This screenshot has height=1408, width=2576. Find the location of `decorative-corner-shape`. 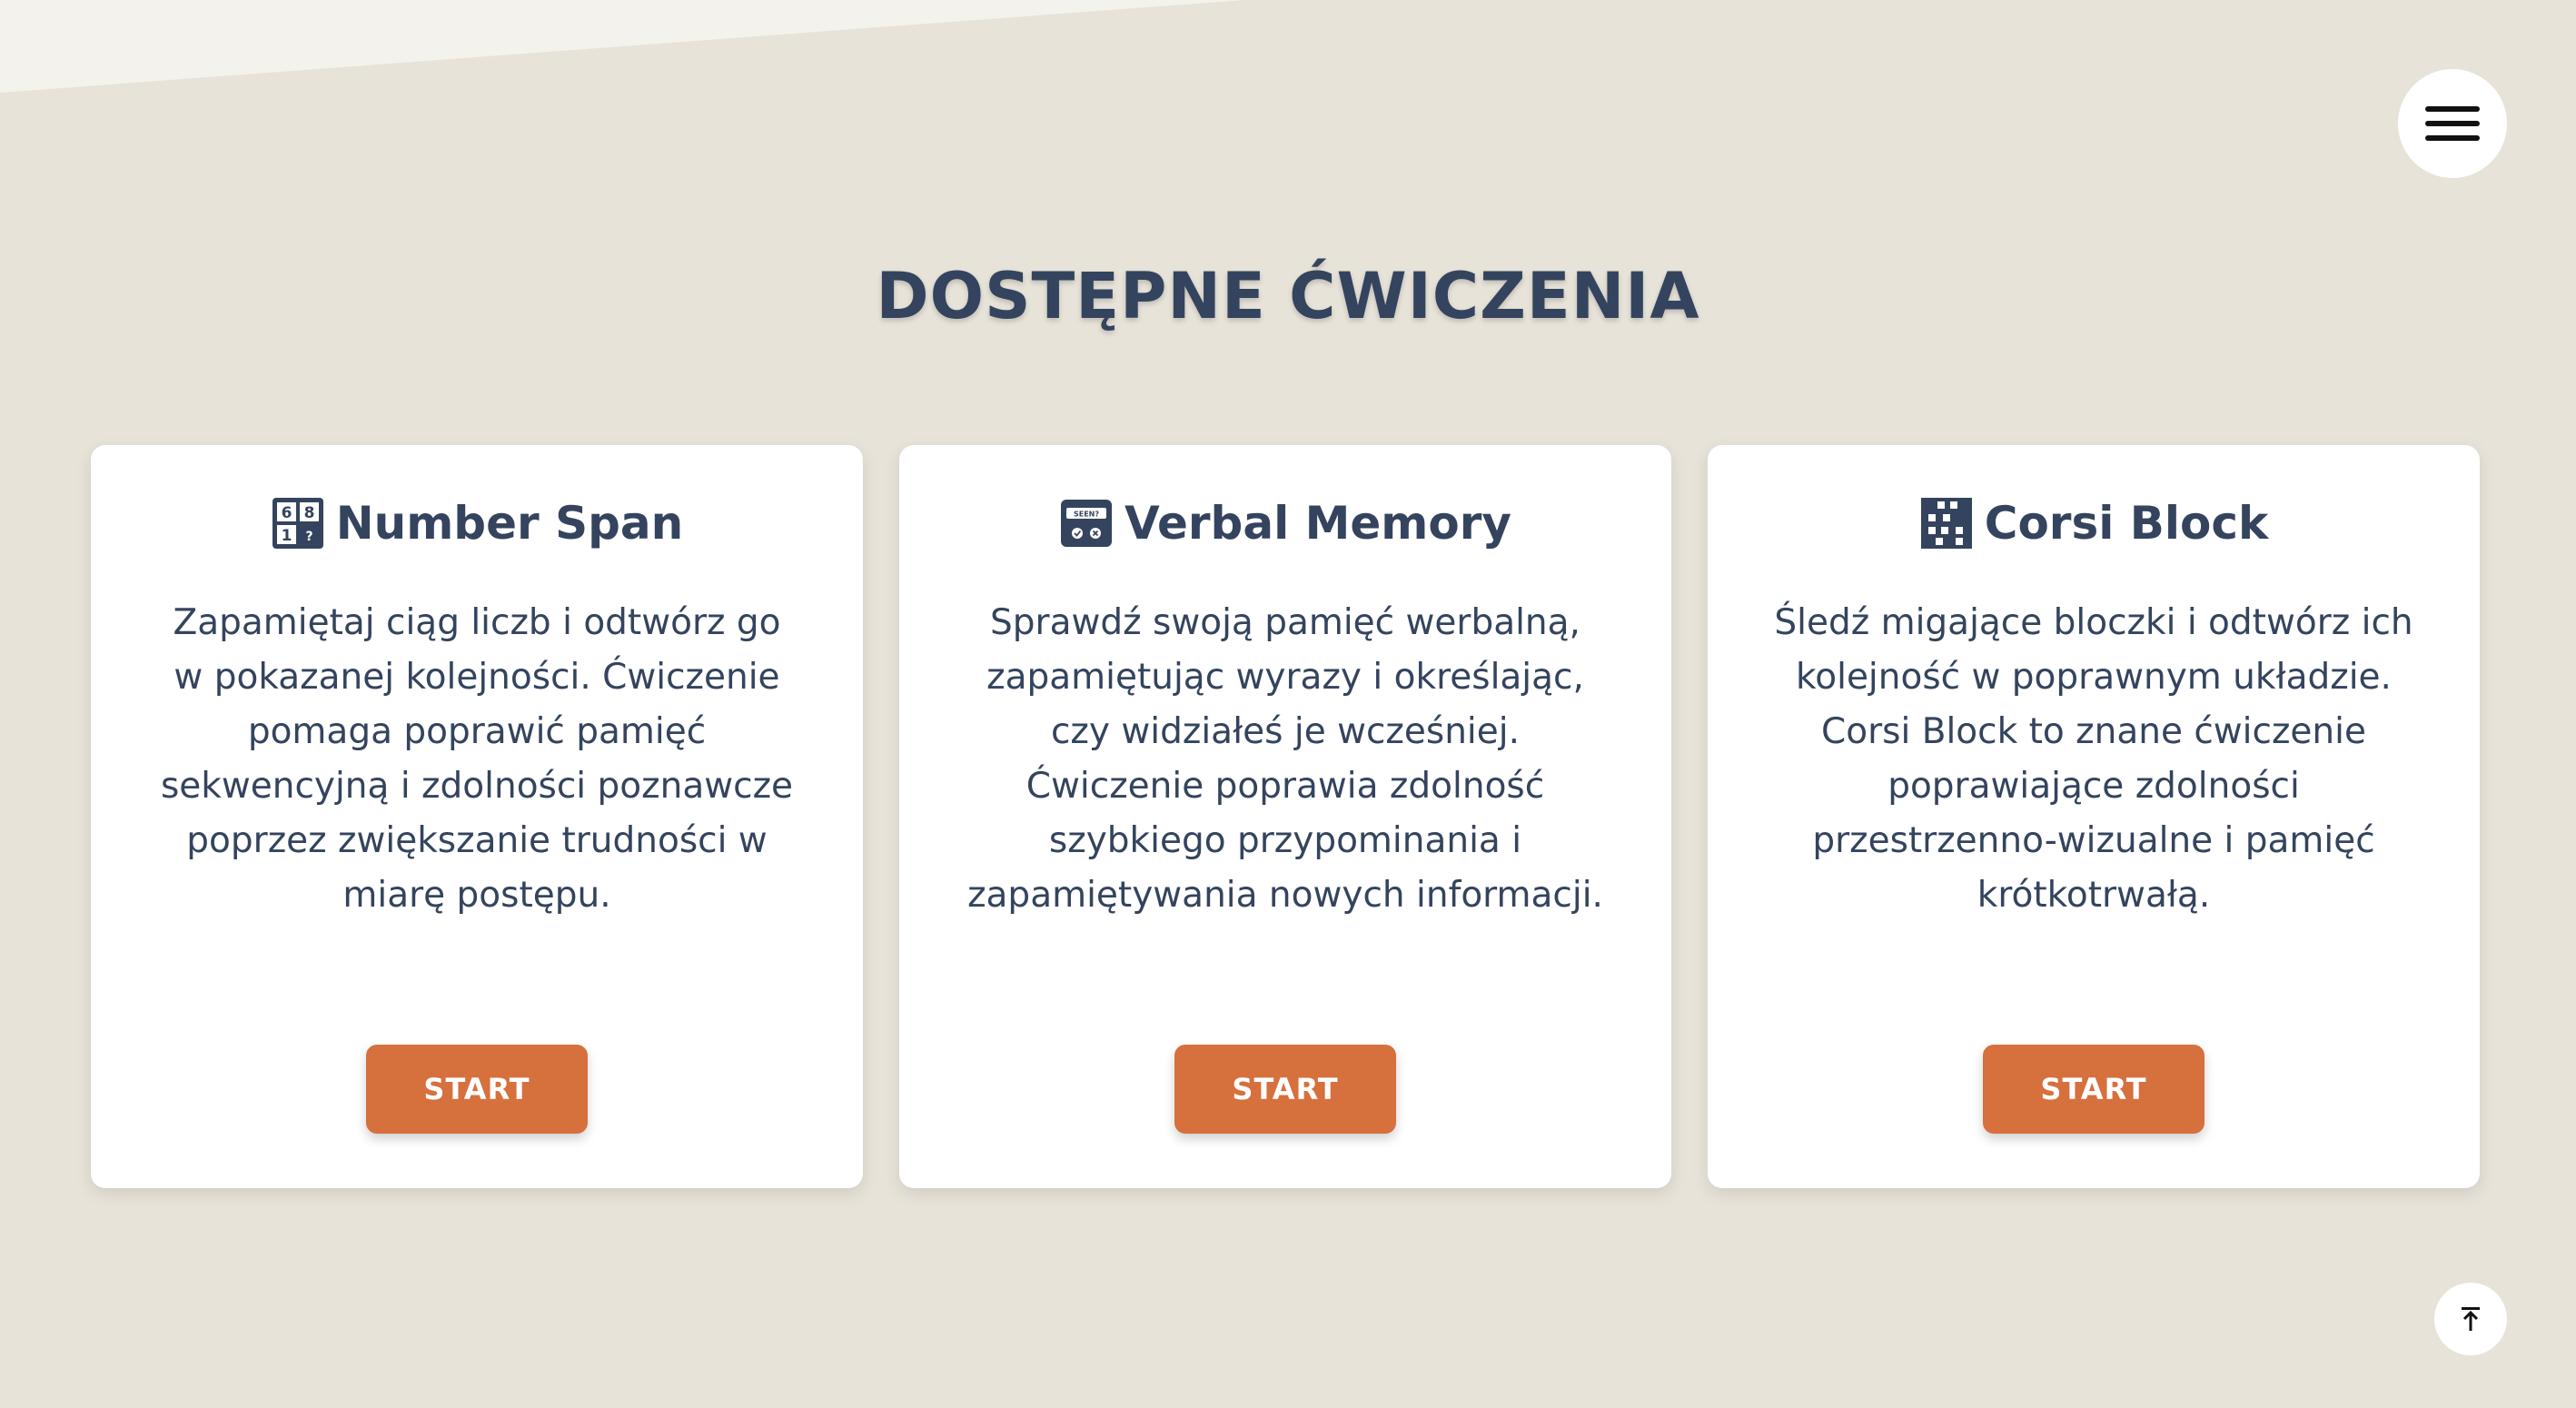

decorative-corner-shape is located at coordinates (622, 46).